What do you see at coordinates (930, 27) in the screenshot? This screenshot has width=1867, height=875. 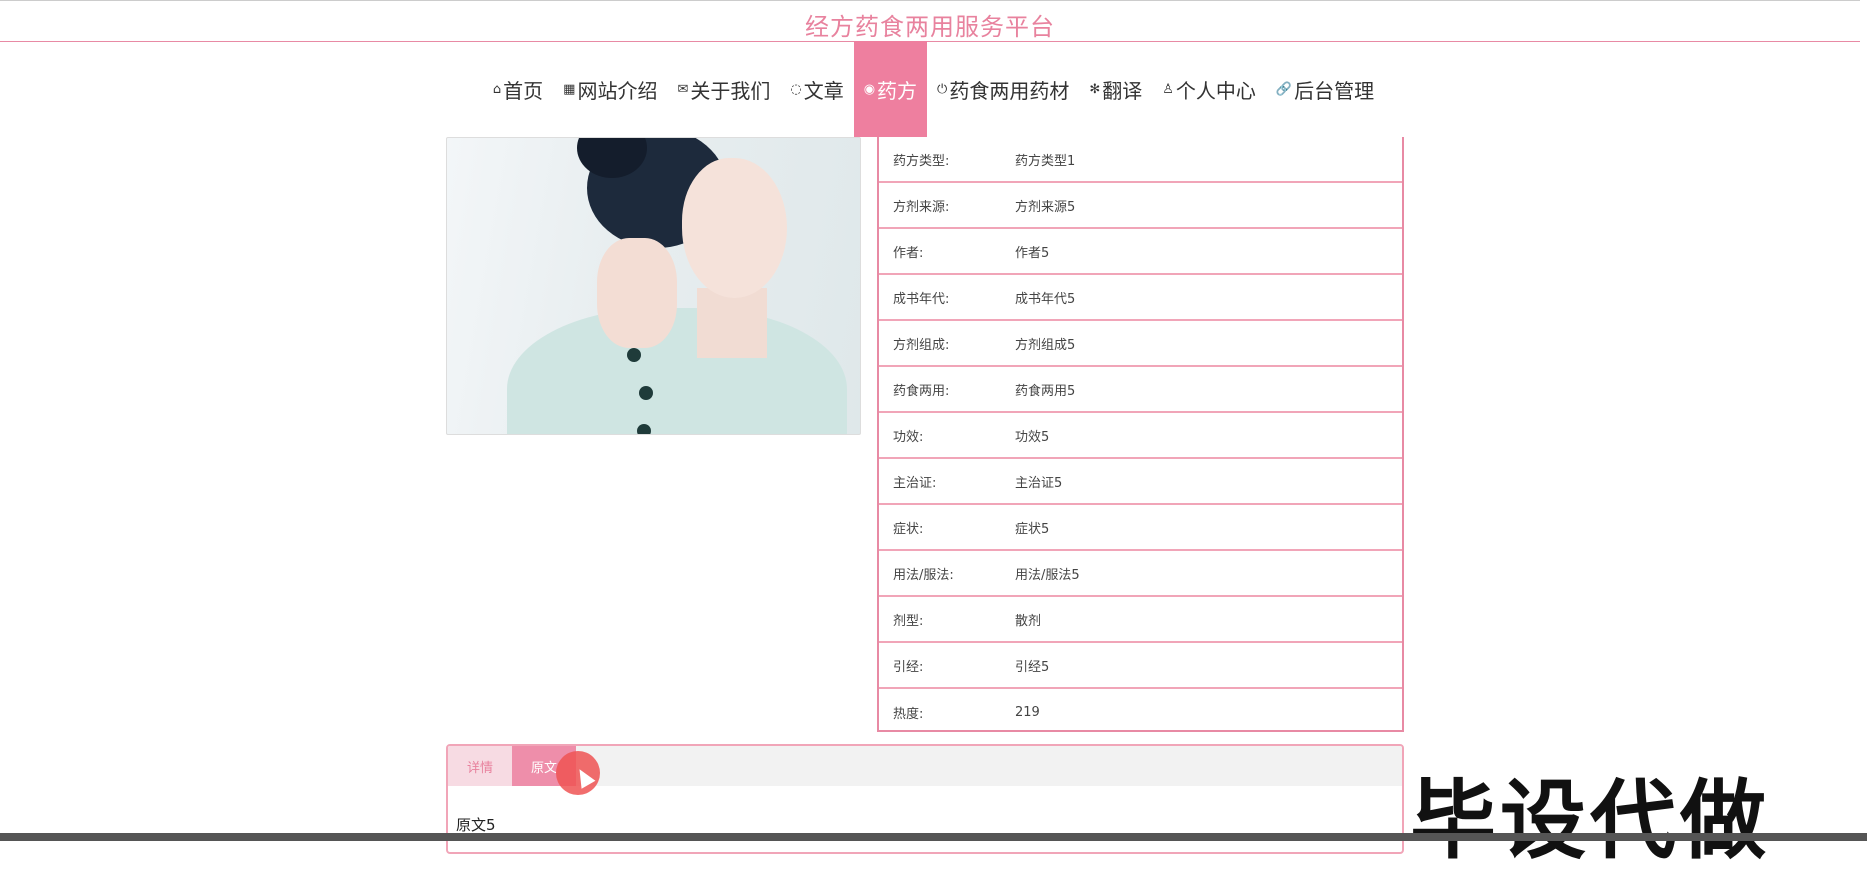 I see `site-title: 经方药食两用服务平台` at bounding box center [930, 27].